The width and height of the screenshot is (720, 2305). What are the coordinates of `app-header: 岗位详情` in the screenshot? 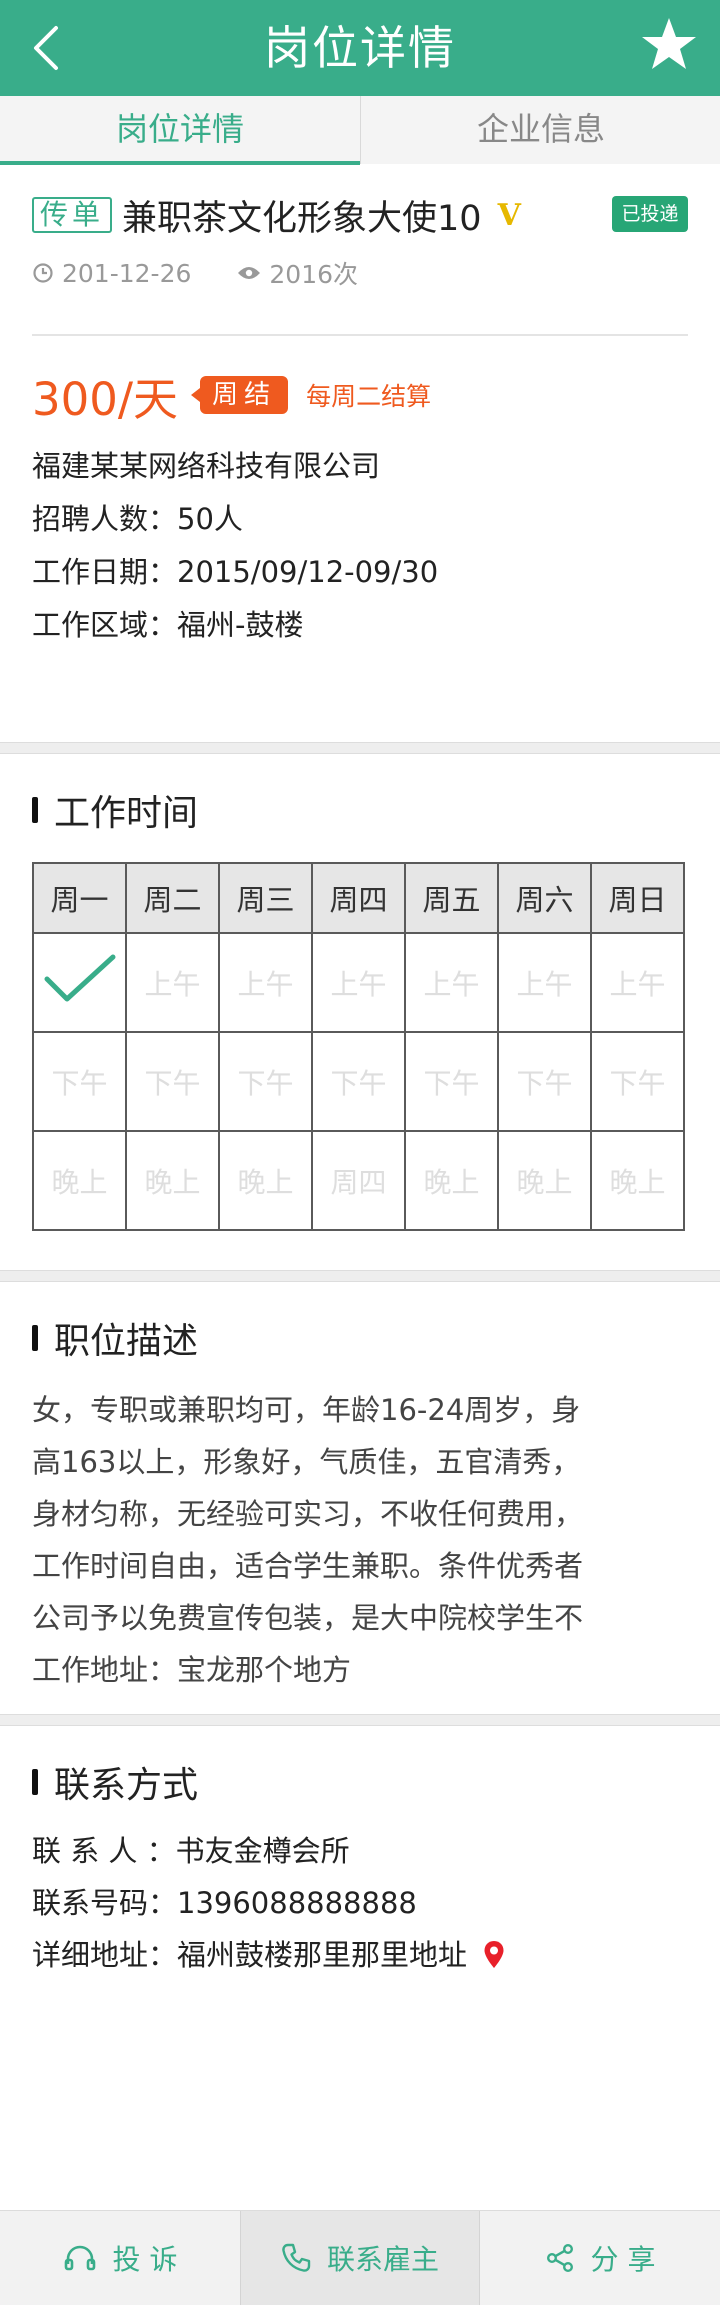 It's located at (360, 48).